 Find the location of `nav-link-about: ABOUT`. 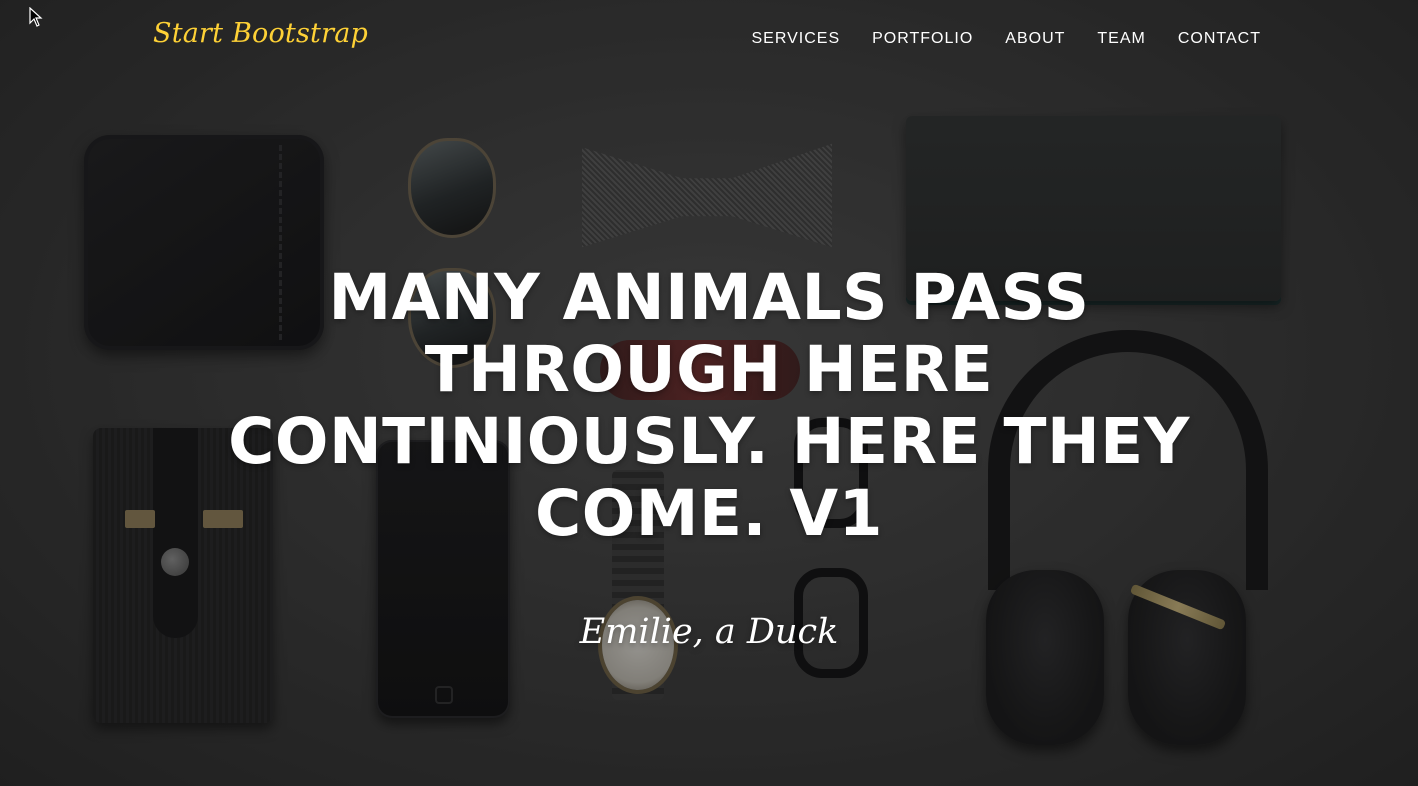

nav-link-about: ABOUT is located at coordinates (1035, 38).